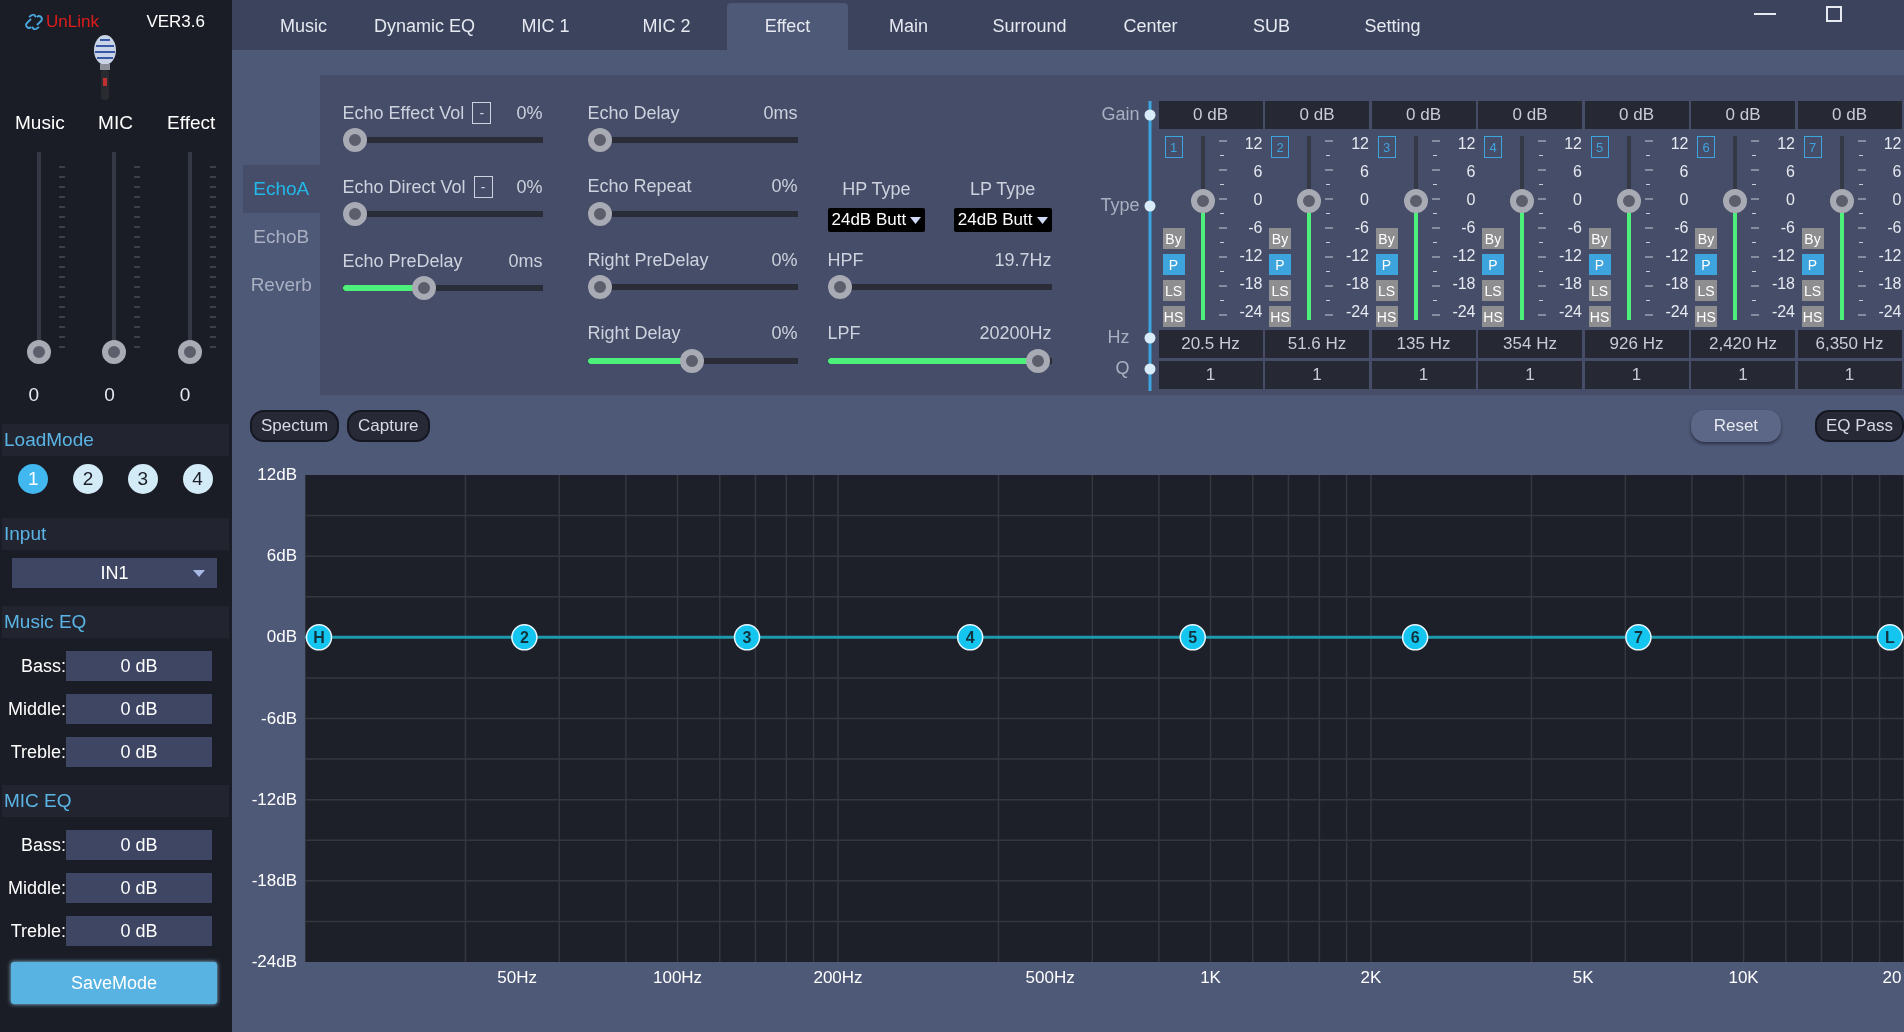  I want to click on tab: MIC 1, so click(545, 26).